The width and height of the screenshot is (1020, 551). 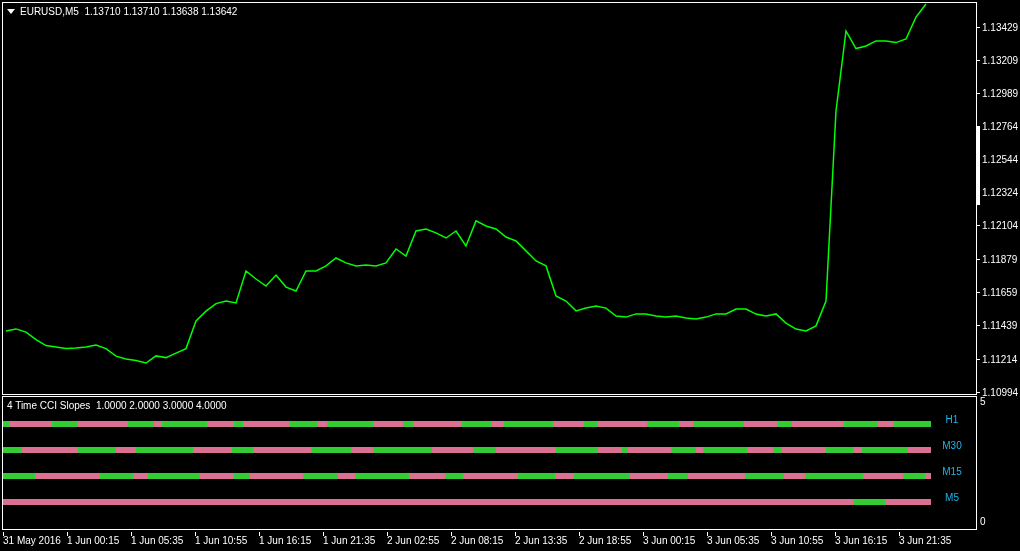 What do you see at coordinates (413, 541) in the screenshot?
I see `time-label: 2 Jun 02:55` at bounding box center [413, 541].